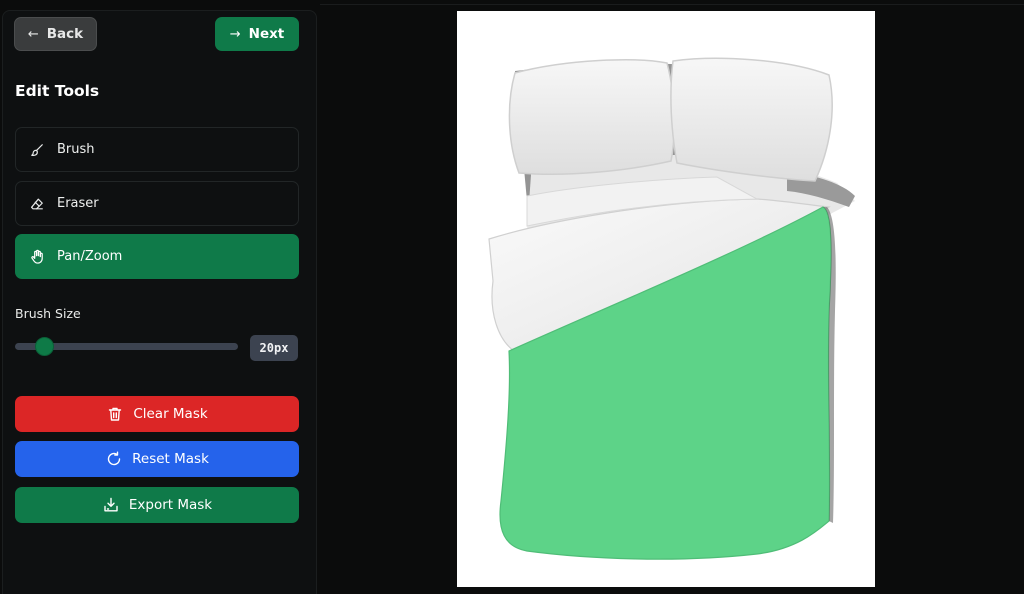 The height and width of the screenshot is (594, 1024). What do you see at coordinates (157, 256) in the screenshot?
I see `tool-pan-zoom-button: Pan/Zoom` at bounding box center [157, 256].